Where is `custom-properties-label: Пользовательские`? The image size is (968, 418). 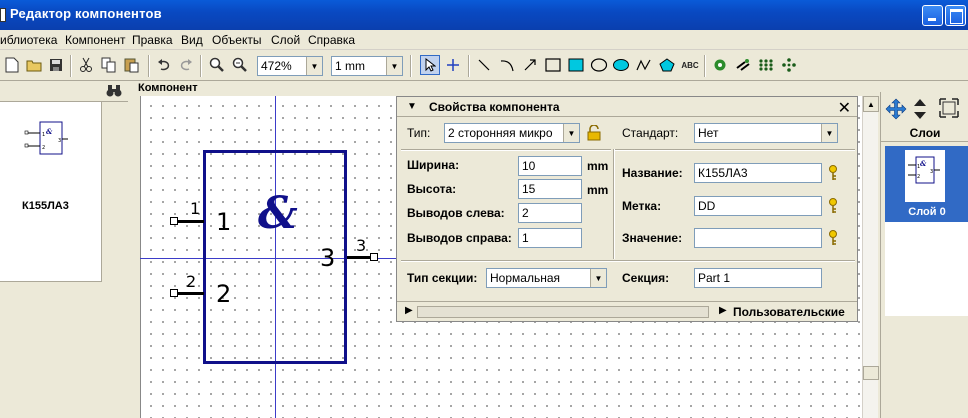
custom-properties-label: Пользовательские is located at coordinates (789, 312).